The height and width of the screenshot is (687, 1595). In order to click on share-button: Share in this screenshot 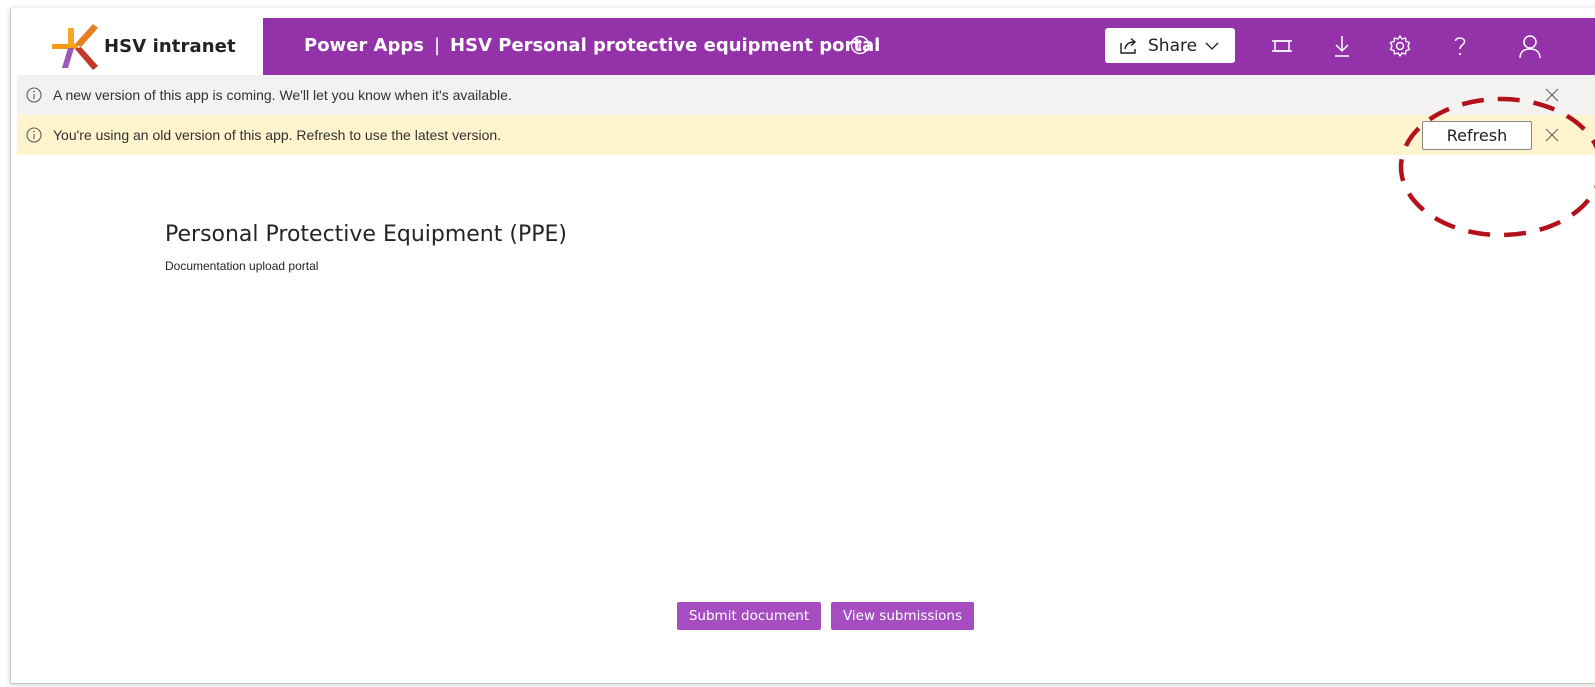, I will do `click(1170, 45)`.